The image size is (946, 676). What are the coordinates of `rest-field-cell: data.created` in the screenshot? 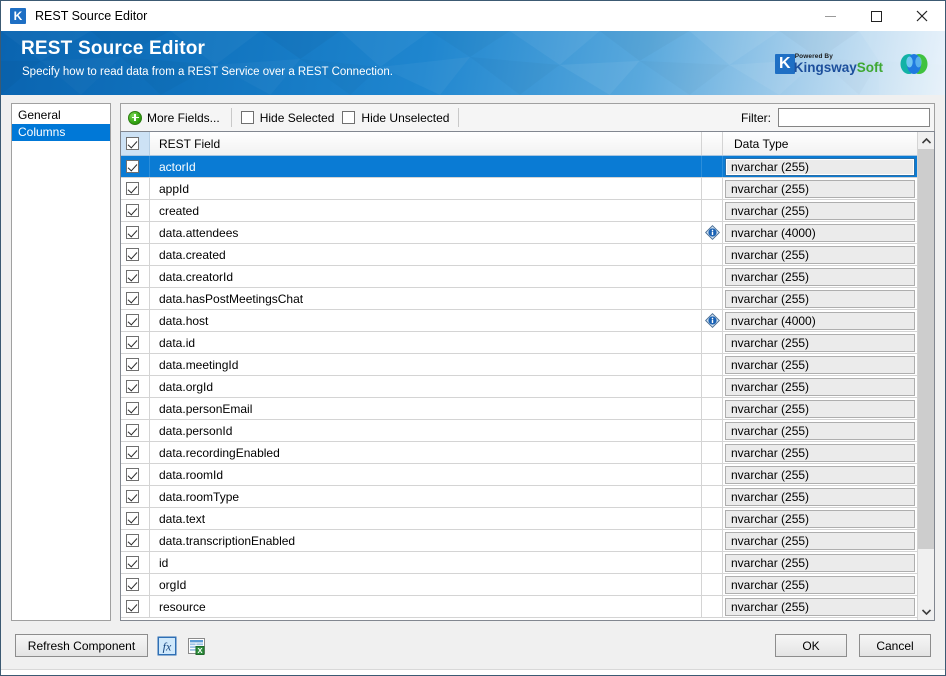 It's located at (425, 254).